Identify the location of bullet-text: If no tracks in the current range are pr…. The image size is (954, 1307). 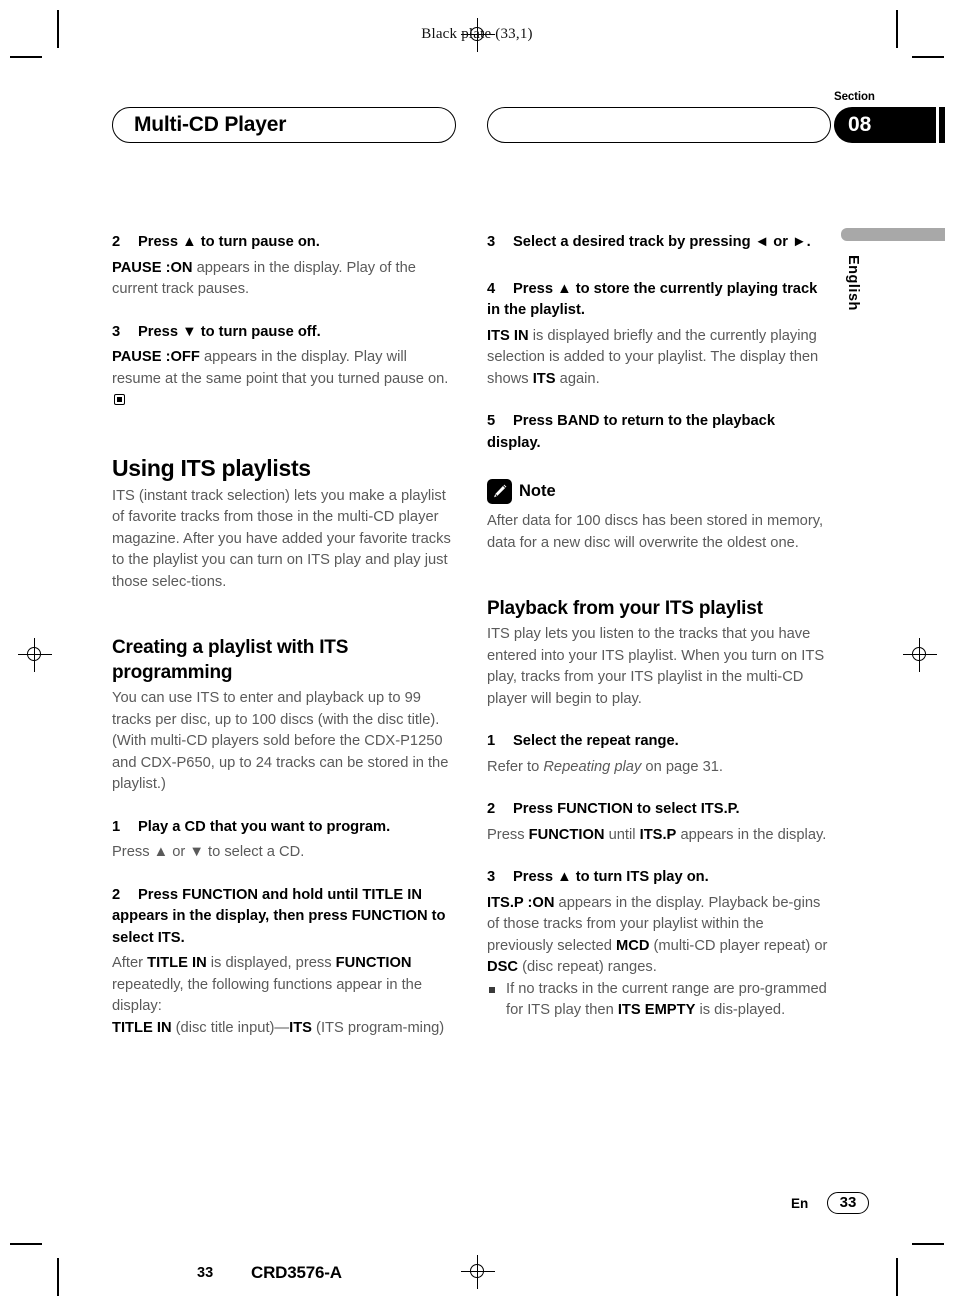
(666, 999).